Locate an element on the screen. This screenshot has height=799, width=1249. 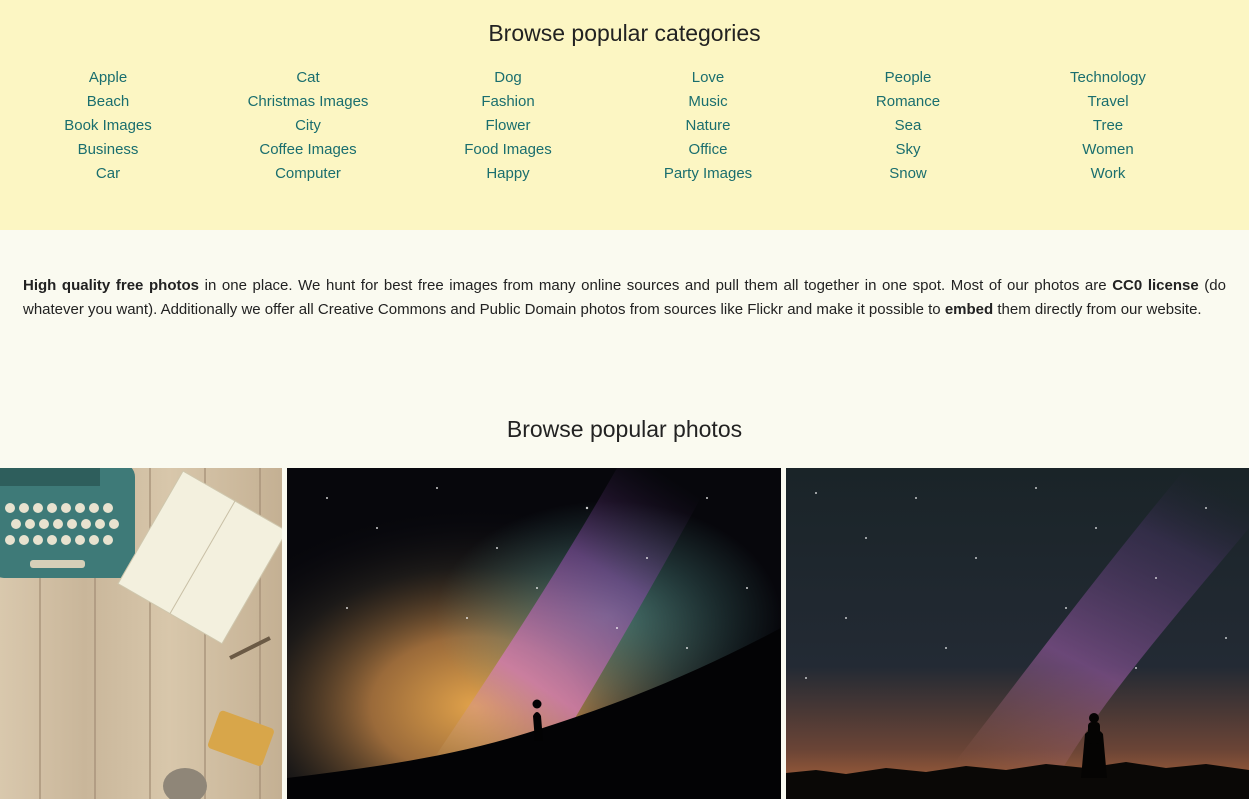
category-link-happy: Happy is located at coordinates (507, 174).